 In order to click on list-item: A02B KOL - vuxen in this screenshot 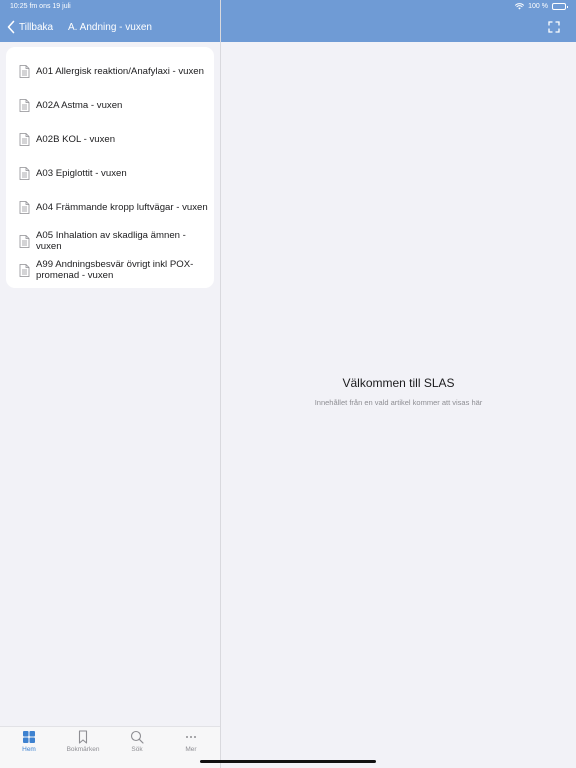, I will do `click(110, 139)`.